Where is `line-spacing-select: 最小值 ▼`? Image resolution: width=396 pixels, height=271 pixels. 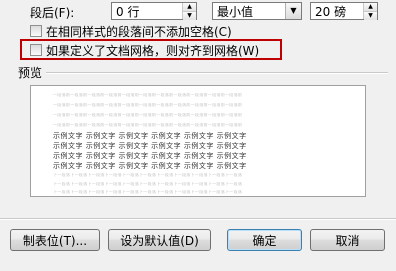 line-spacing-select: 最小值 ▼ is located at coordinates (257, 11).